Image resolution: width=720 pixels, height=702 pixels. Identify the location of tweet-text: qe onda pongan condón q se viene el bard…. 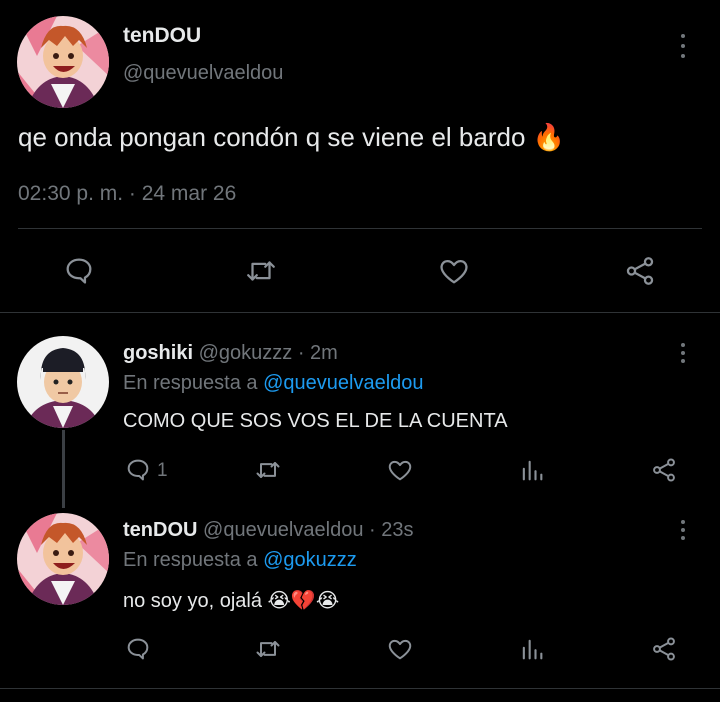
(291, 137).